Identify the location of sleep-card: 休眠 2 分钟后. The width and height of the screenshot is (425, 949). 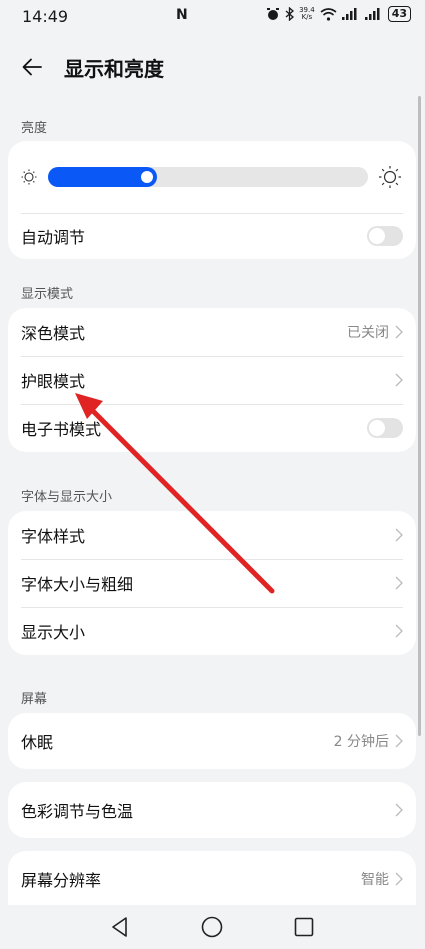
(212, 741).